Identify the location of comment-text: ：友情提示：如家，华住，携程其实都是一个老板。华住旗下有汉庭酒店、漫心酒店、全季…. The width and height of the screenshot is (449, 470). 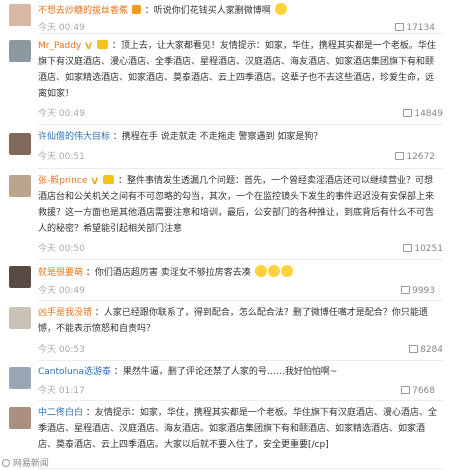
(237, 429).